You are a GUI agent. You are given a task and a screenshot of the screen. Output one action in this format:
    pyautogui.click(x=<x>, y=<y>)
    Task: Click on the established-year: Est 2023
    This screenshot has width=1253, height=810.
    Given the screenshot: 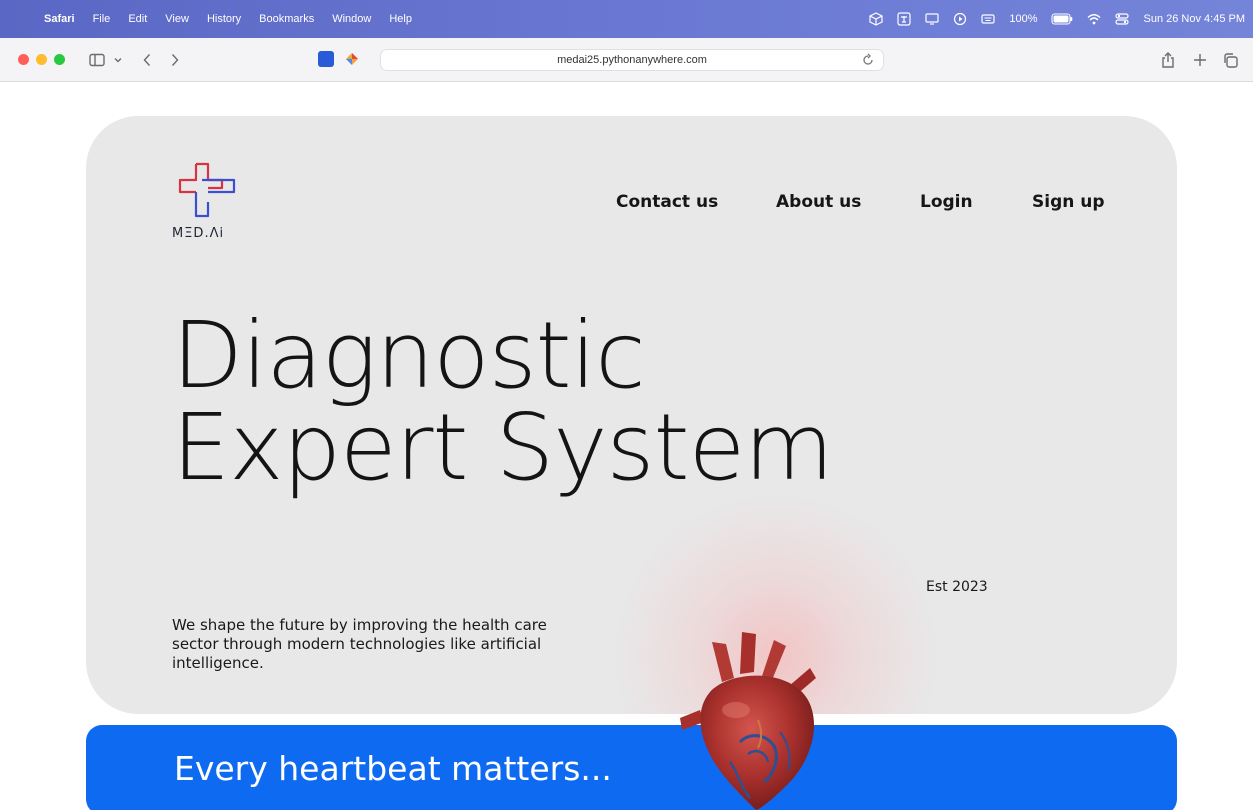 What is the action you would take?
    pyautogui.click(x=957, y=587)
    